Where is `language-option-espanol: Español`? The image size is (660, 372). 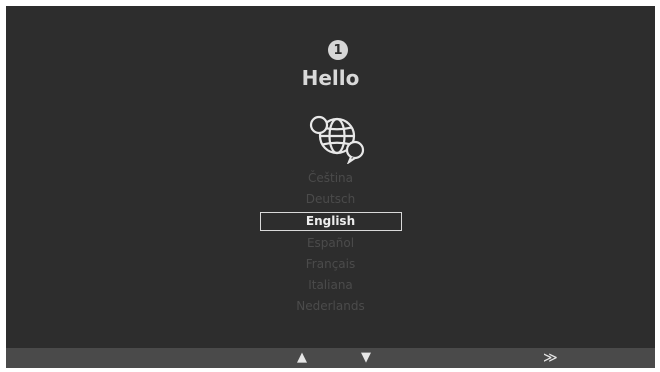
language-option-espanol: Español is located at coordinates (330, 243).